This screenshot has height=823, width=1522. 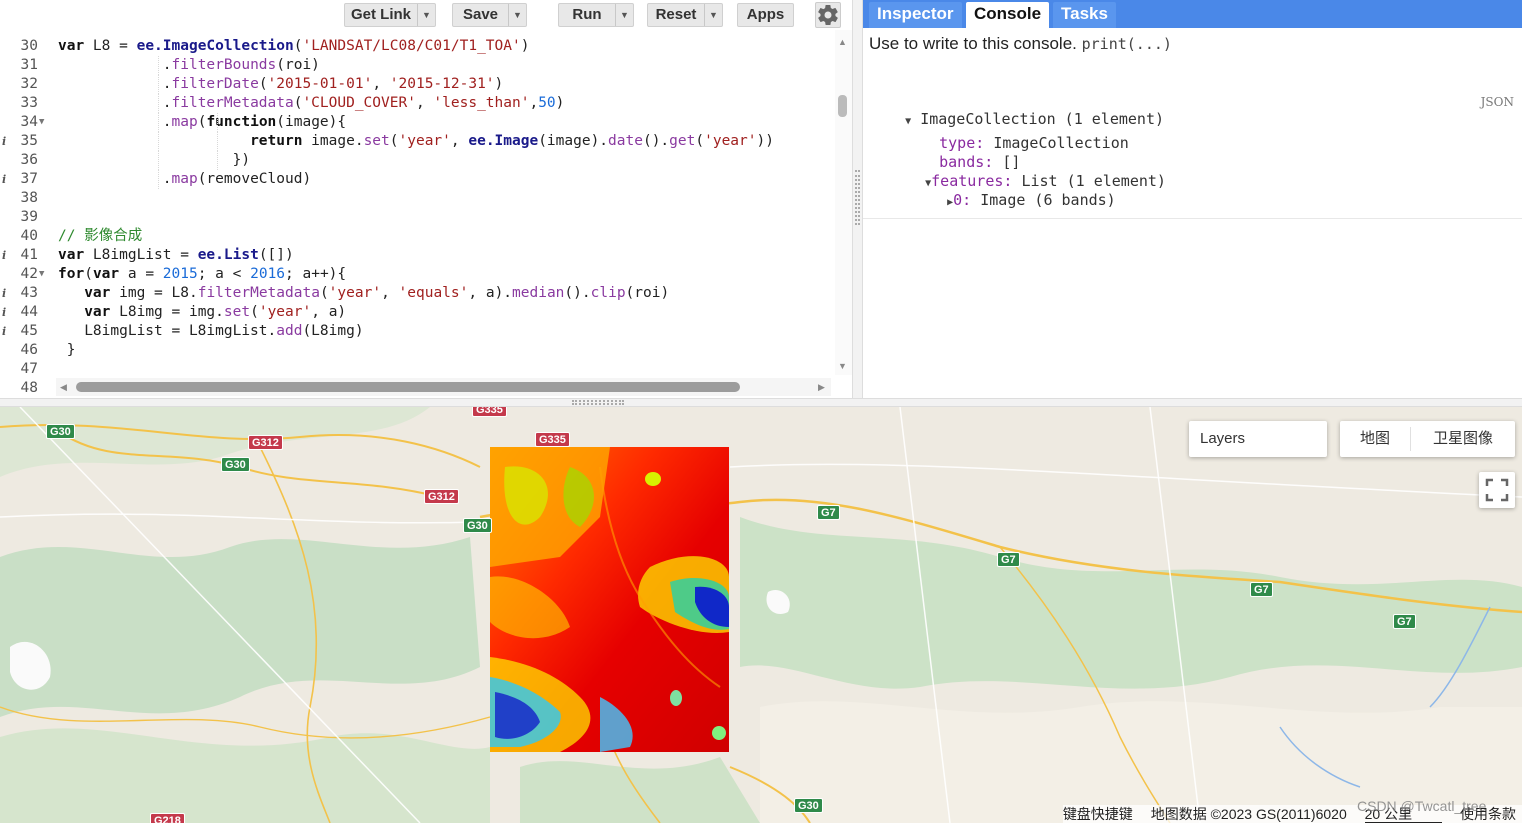 What do you see at coordinates (525, 46) in the screenshot?
I see `code-token: )` at bounding box center [525, 46].